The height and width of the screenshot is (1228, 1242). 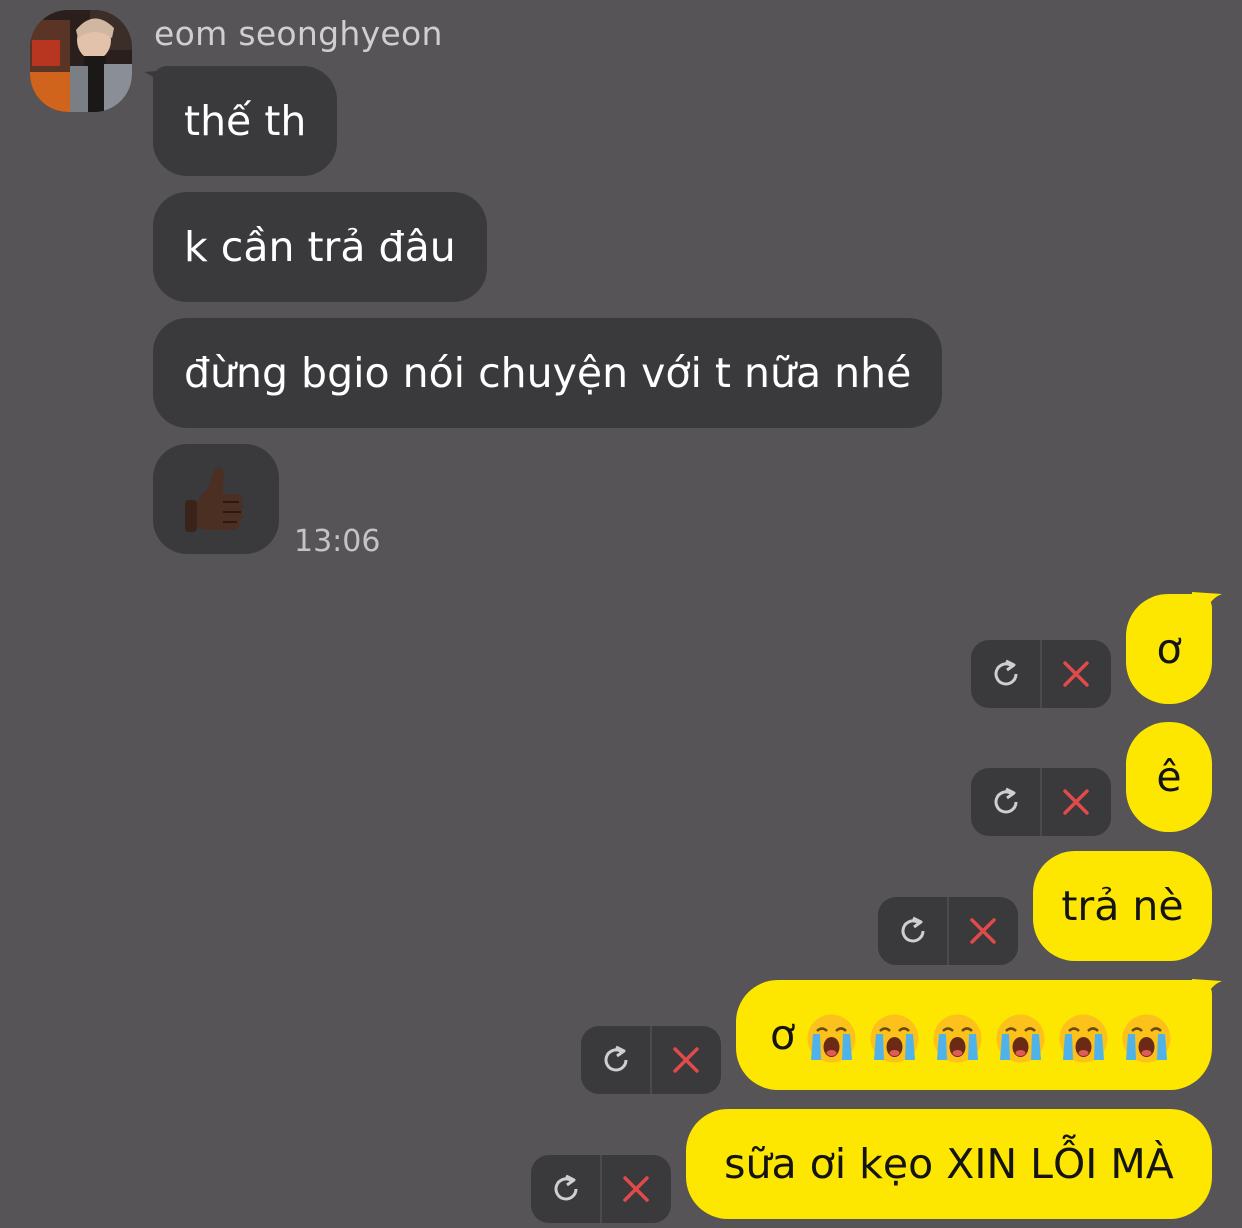 I want to click on message-text: trả nè, so click(x=1122, y=906).